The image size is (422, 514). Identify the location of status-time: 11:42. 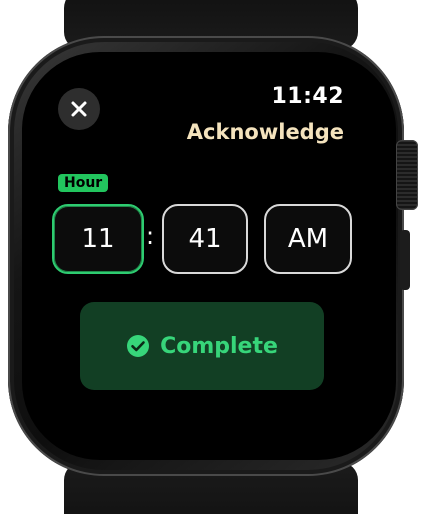
(307, 96).